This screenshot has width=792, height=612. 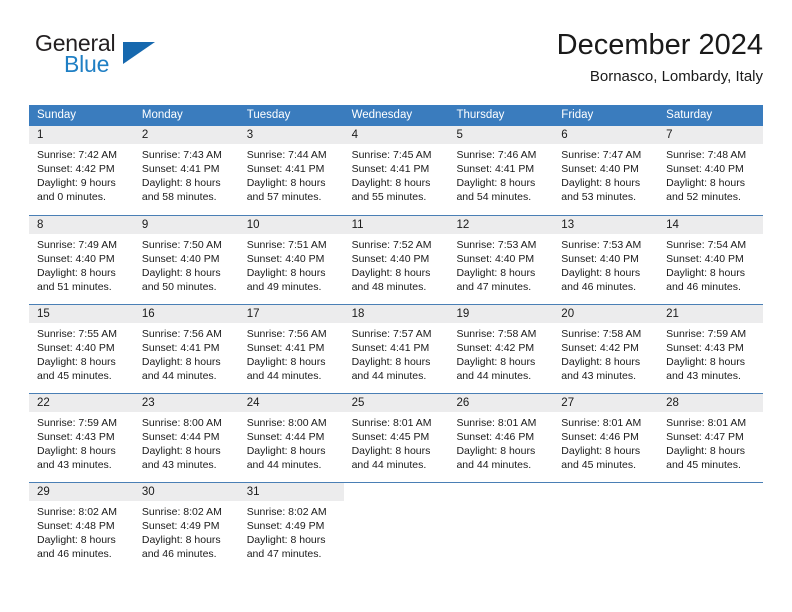 What do you see at coordinates (284, 197) in the screenshot?
I see `daylight-text-line2: and 57 minutes.` at bounding box center [284, 197].